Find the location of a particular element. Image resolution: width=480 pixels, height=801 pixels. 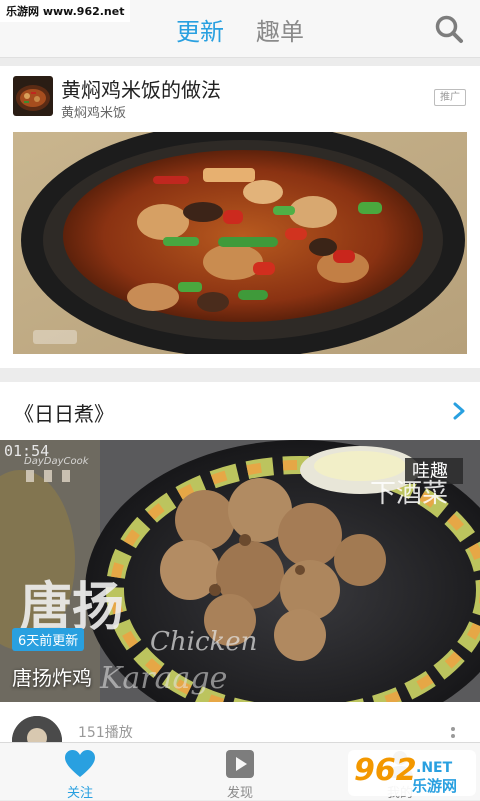

nav-label-discover: 发现 is located at coordinates (239, 793).